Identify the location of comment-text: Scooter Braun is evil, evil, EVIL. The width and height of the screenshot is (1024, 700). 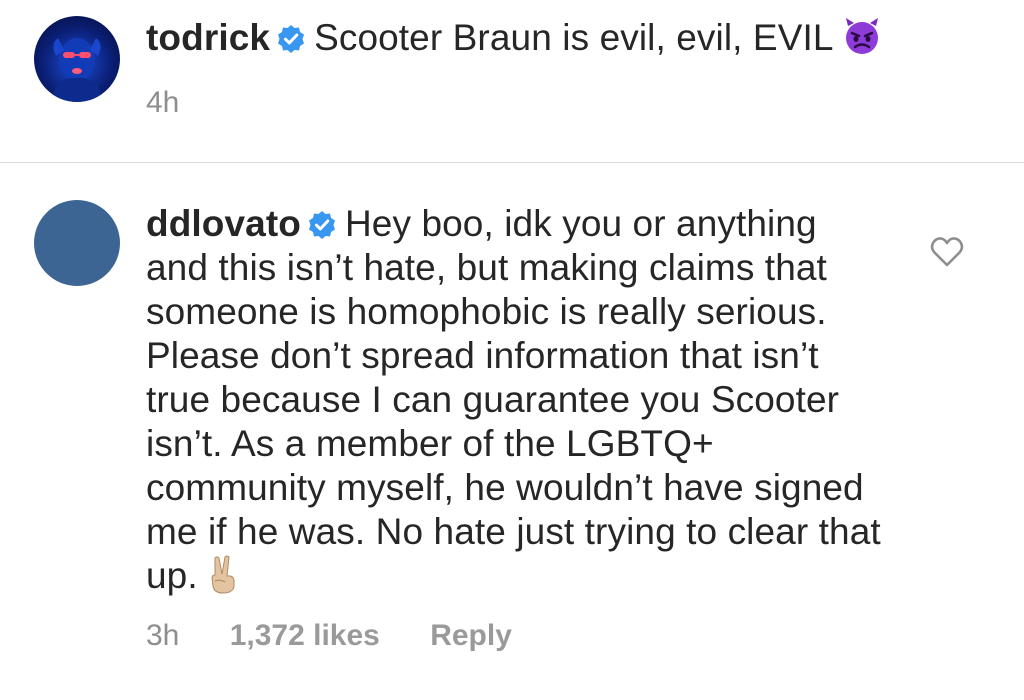
(574, 37).